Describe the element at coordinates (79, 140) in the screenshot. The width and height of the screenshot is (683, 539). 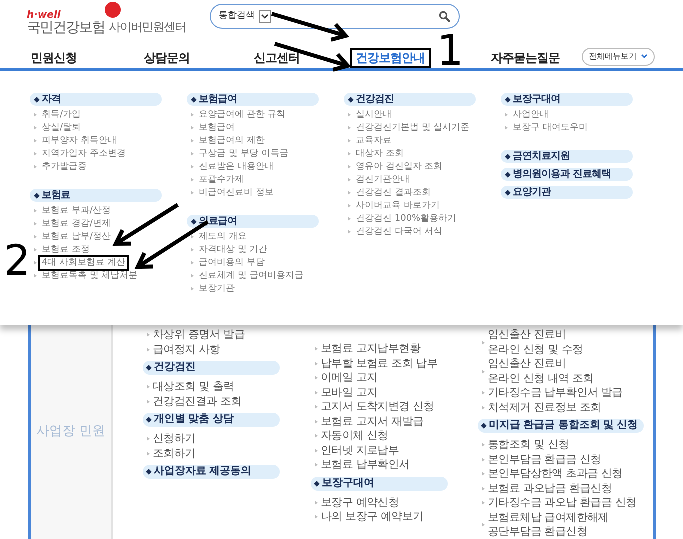
I see `menu-link: 피부양자 취득안내` at that location.